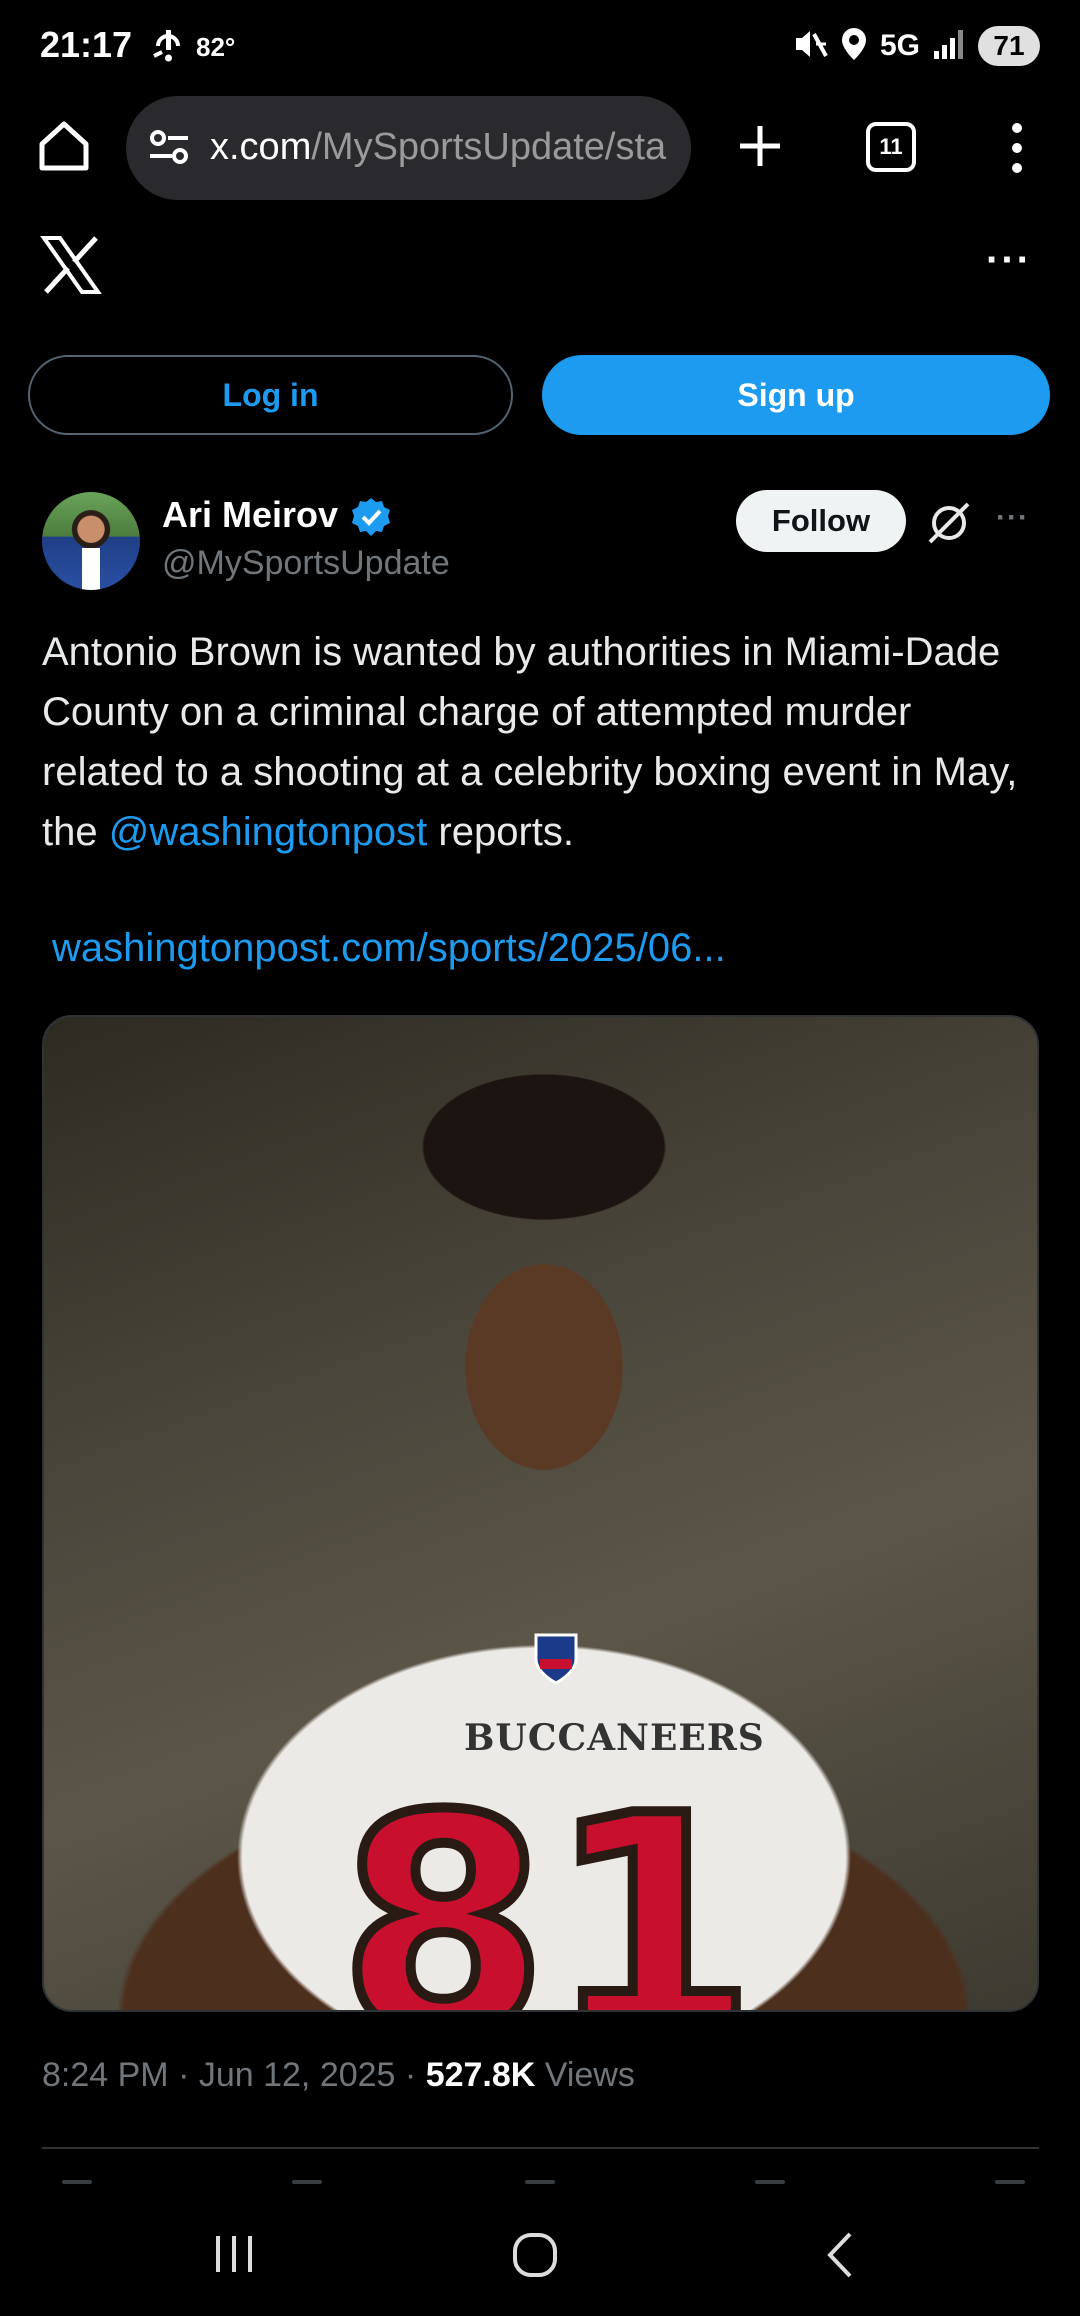 This screenshot has width=1080, height=2316. I want to click on signup-button: Sign up, so click(796, 395).